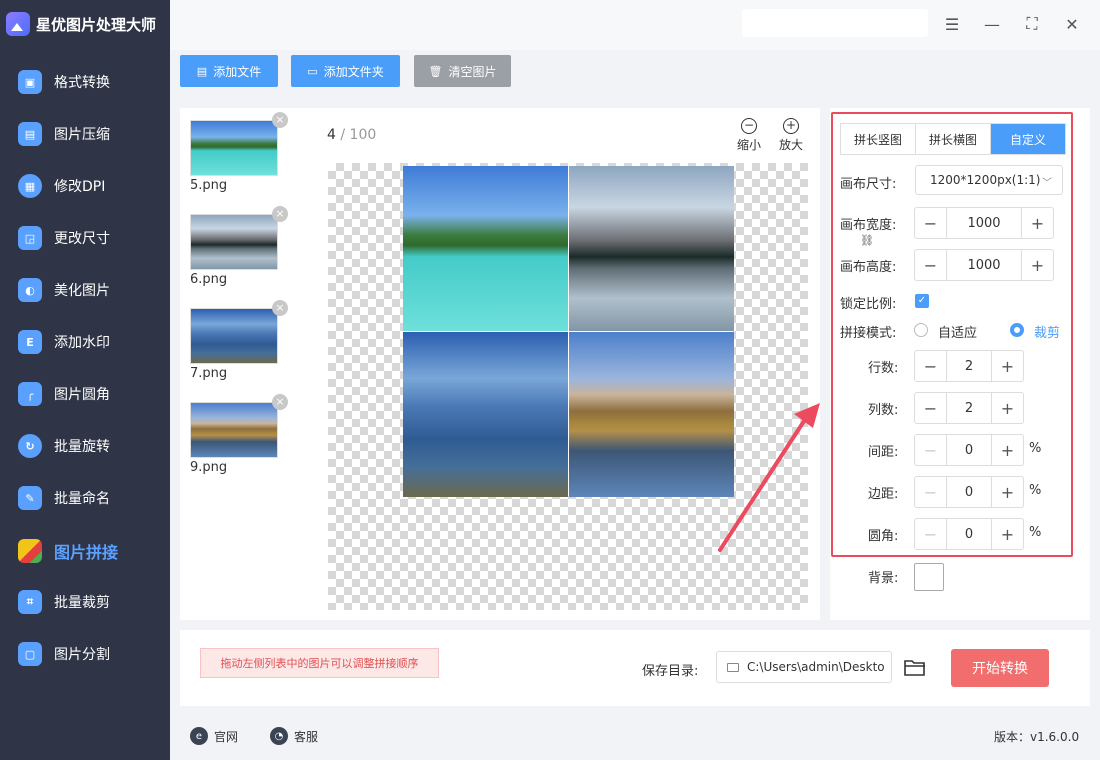  I want to click on add-folder-label: 添加文件夹, so click(353, 71).